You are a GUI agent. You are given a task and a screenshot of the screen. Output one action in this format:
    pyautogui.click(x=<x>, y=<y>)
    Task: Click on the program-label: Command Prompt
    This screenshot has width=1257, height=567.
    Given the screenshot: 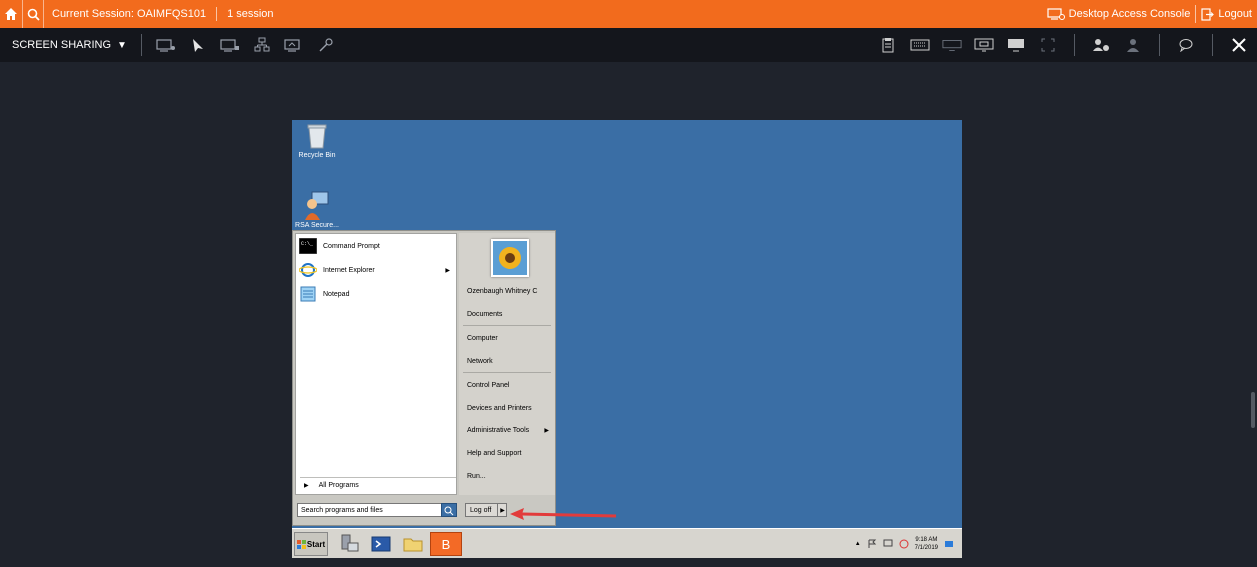 What is the action you would take?
    pyautogui.click(x=351, y=246)
    